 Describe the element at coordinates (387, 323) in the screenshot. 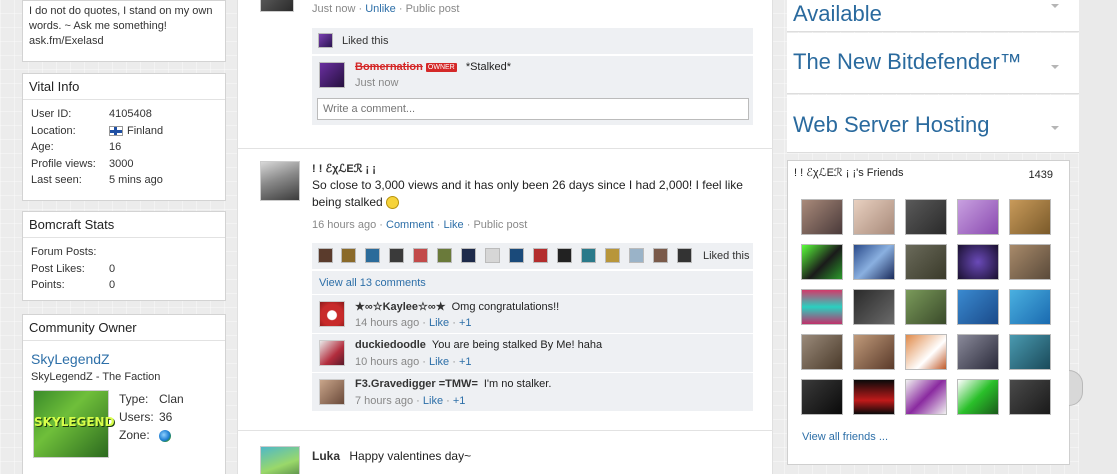

I see `comment-time: 14 hours ago` at that location.